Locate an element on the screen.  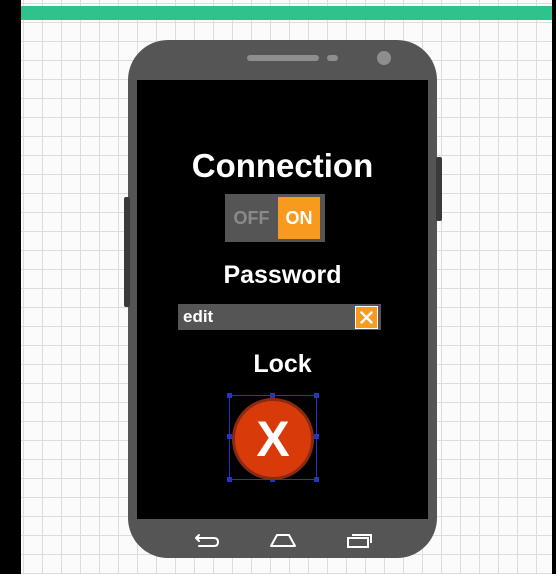
recent-apps-icon is located at coordinates (359, 541).